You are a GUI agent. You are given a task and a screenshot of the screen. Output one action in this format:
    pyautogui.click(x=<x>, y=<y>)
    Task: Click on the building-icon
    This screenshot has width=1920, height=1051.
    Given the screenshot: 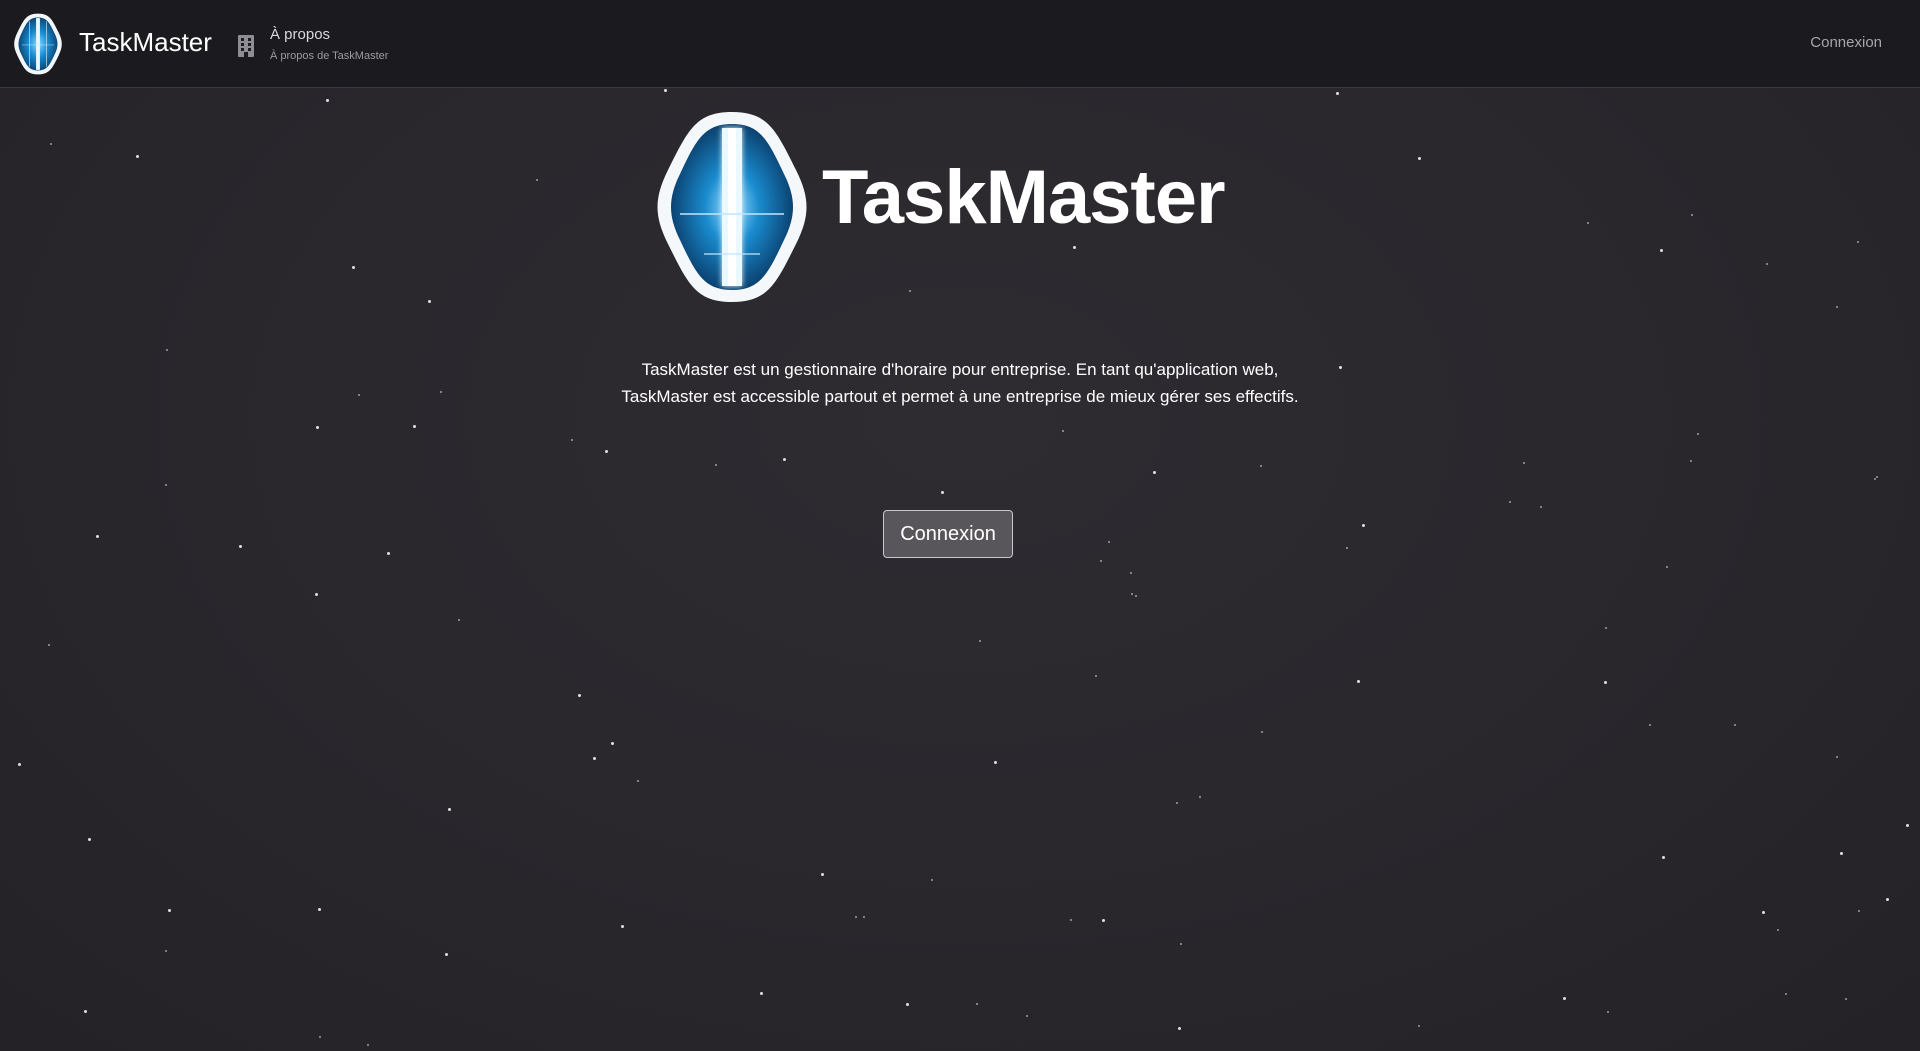 What is the action you would take?
    pyautogui.click(x=246, y=46)
    